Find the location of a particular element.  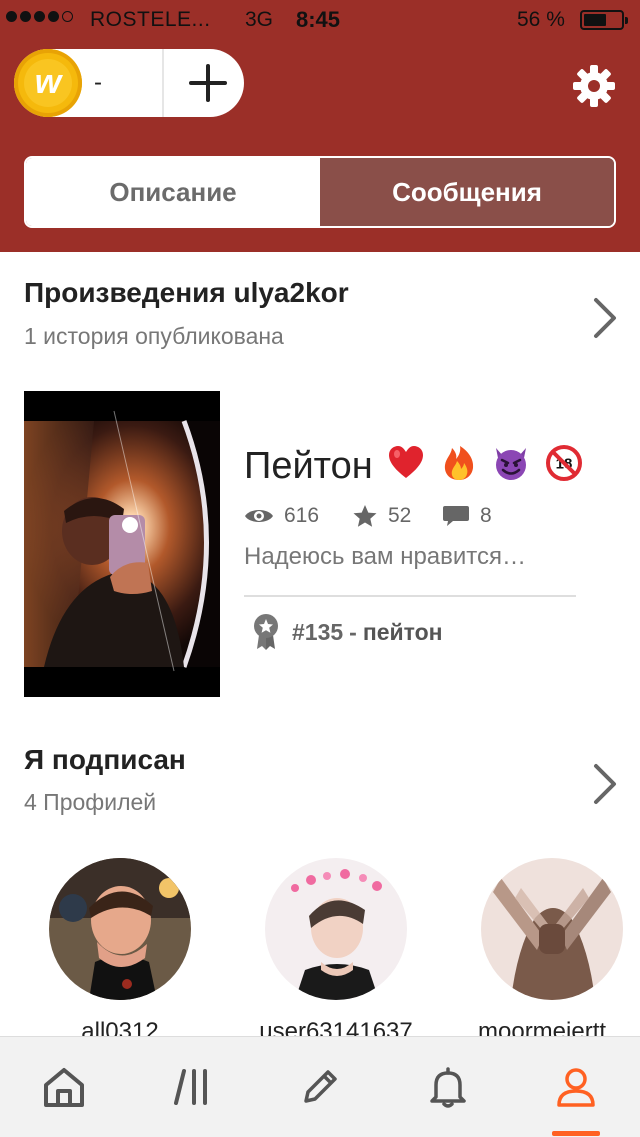

story-title: Пейтон 18 is located at coordinates (413, 466).